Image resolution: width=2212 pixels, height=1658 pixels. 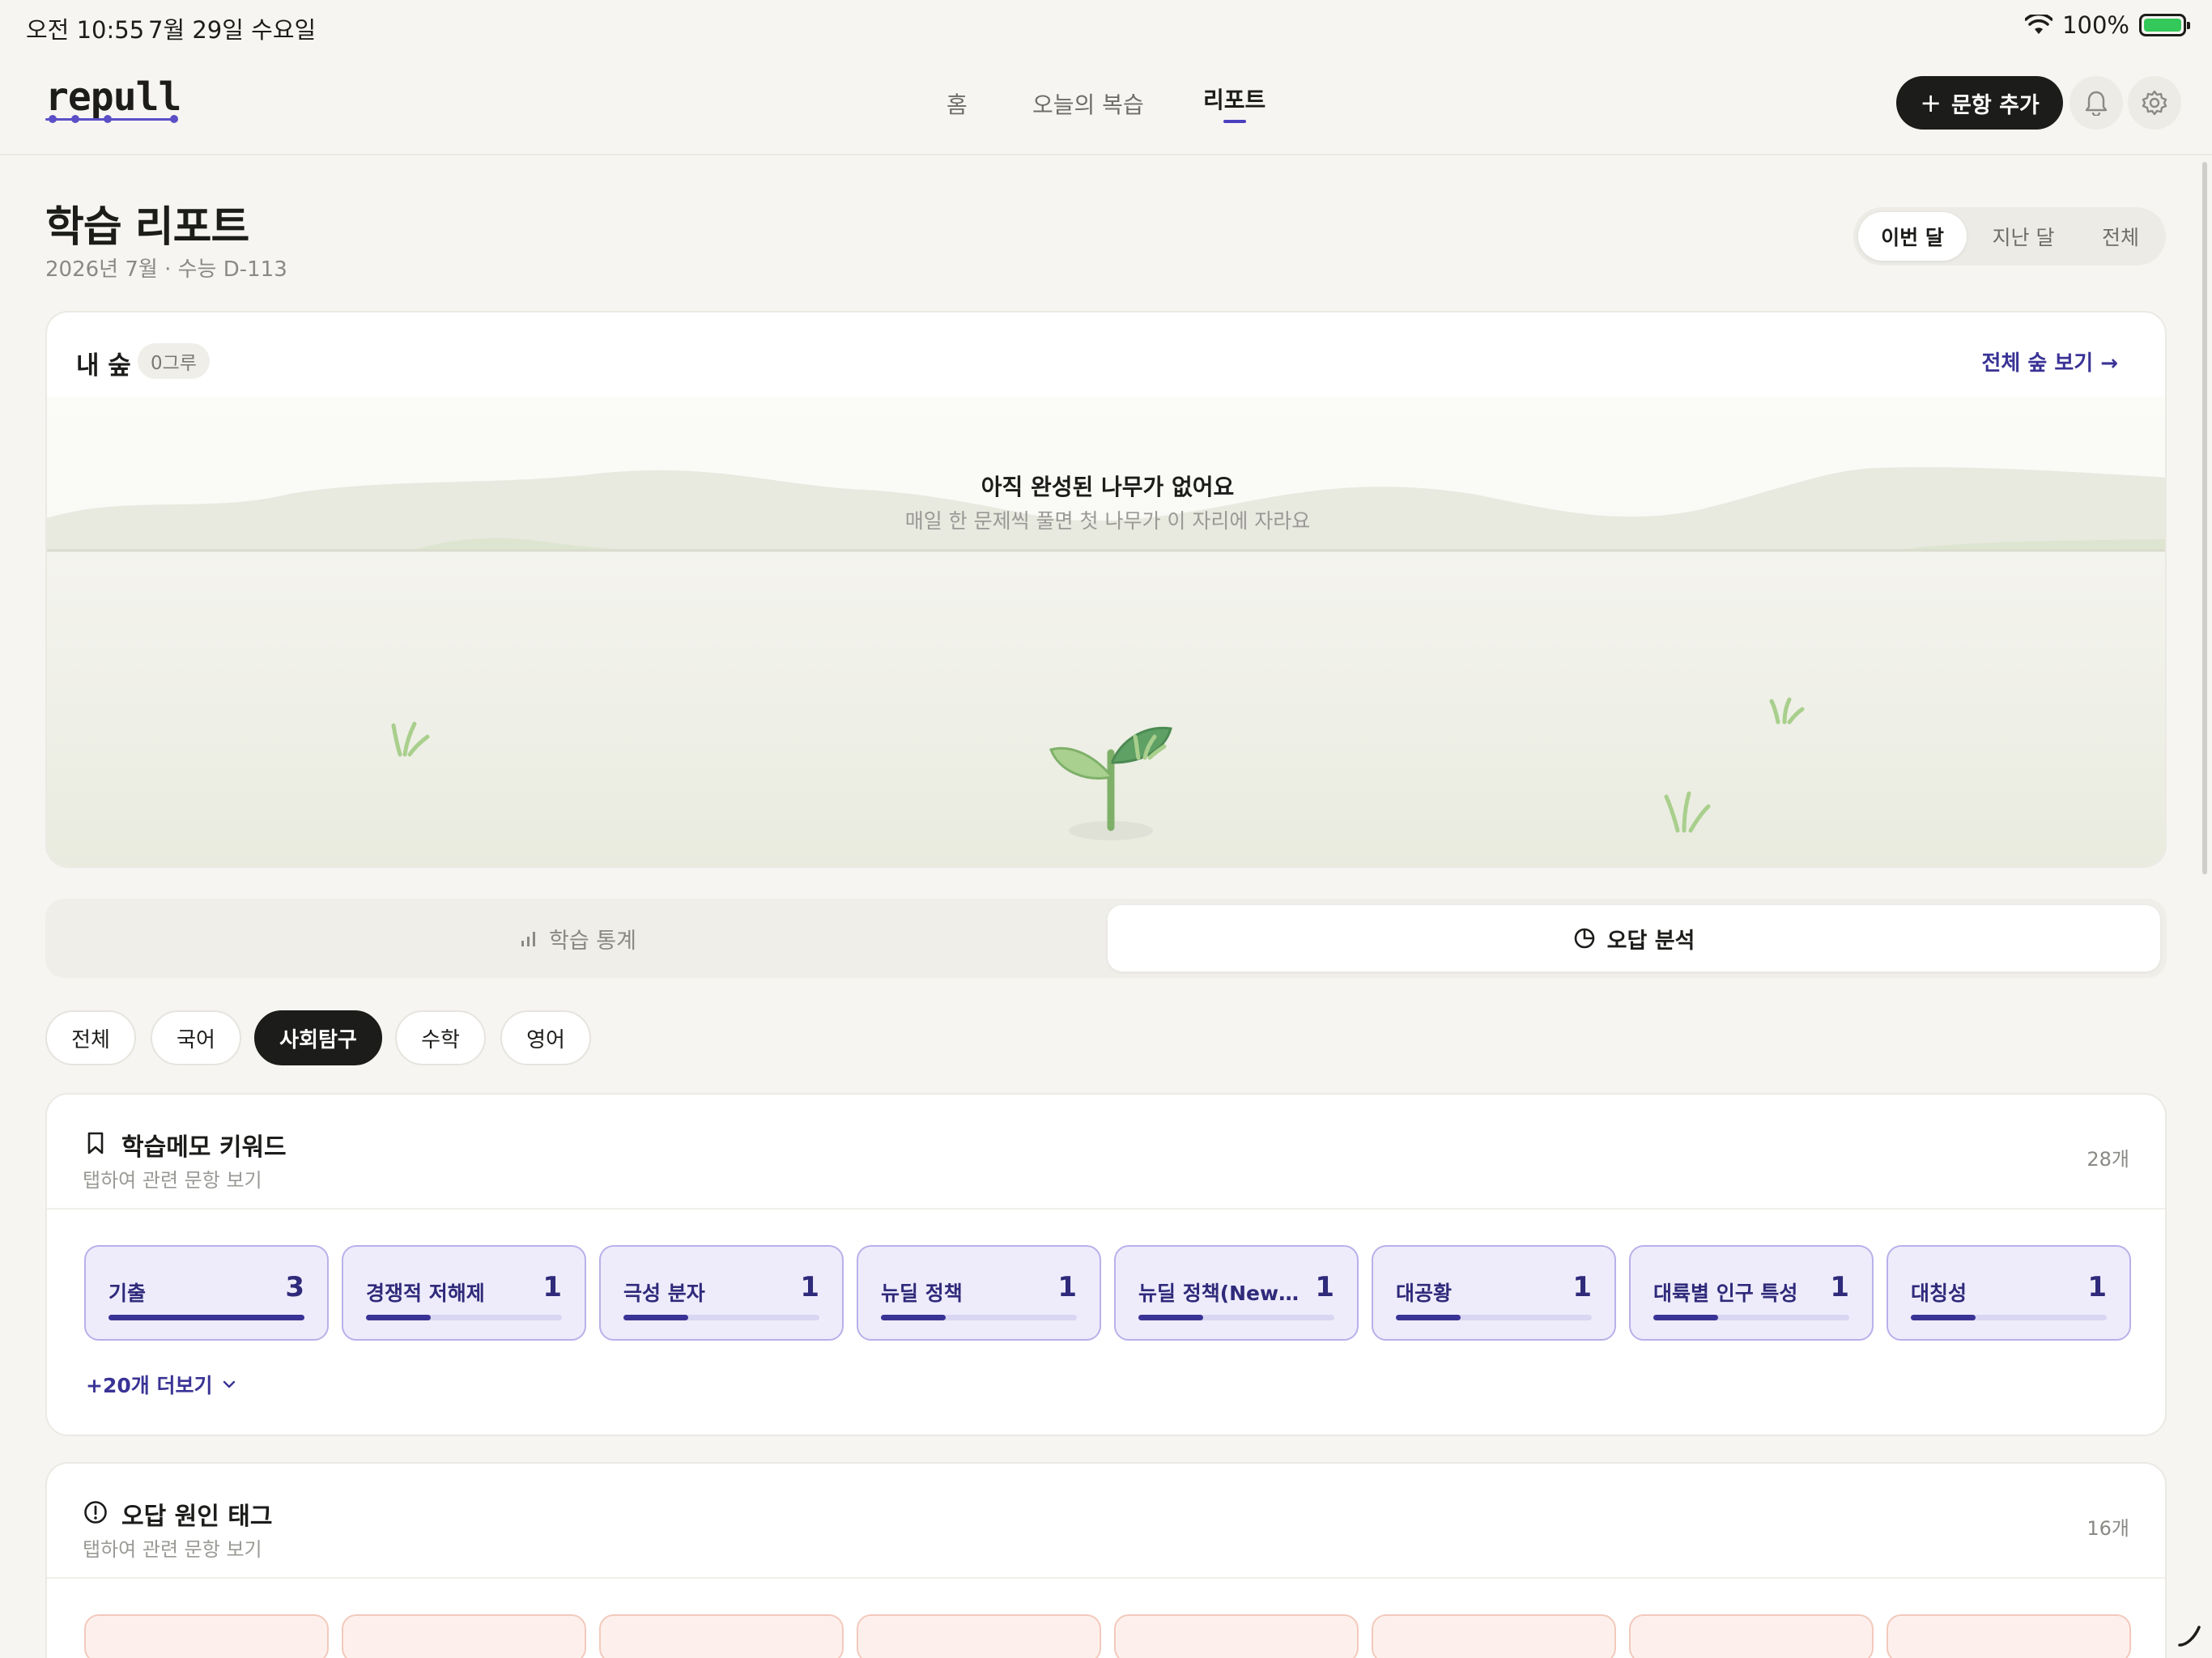 I want to click on tree-count-badge: 0그루, so click(x=174, y=361).